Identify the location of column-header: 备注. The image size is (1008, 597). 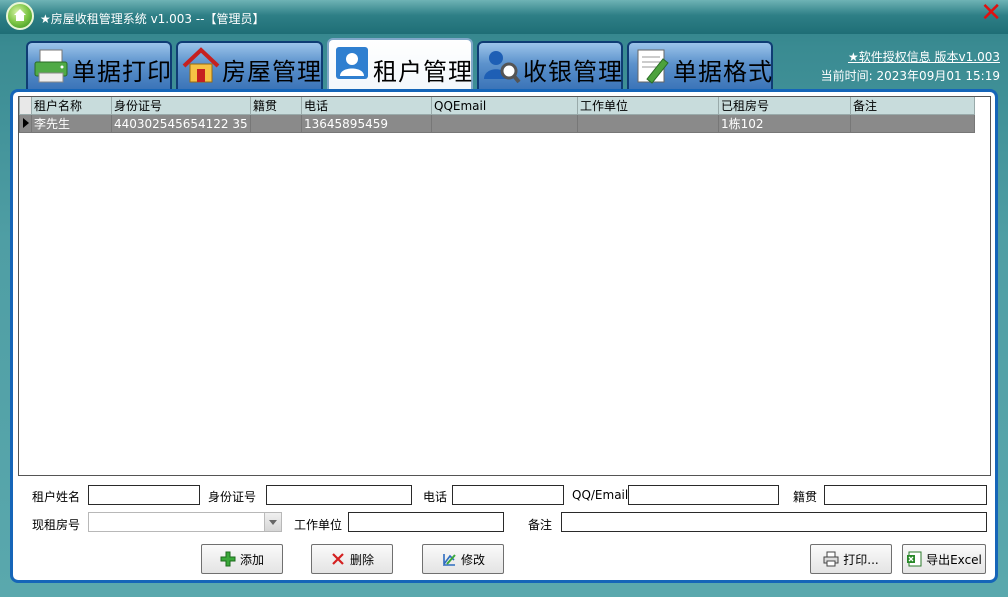
(912, 106).